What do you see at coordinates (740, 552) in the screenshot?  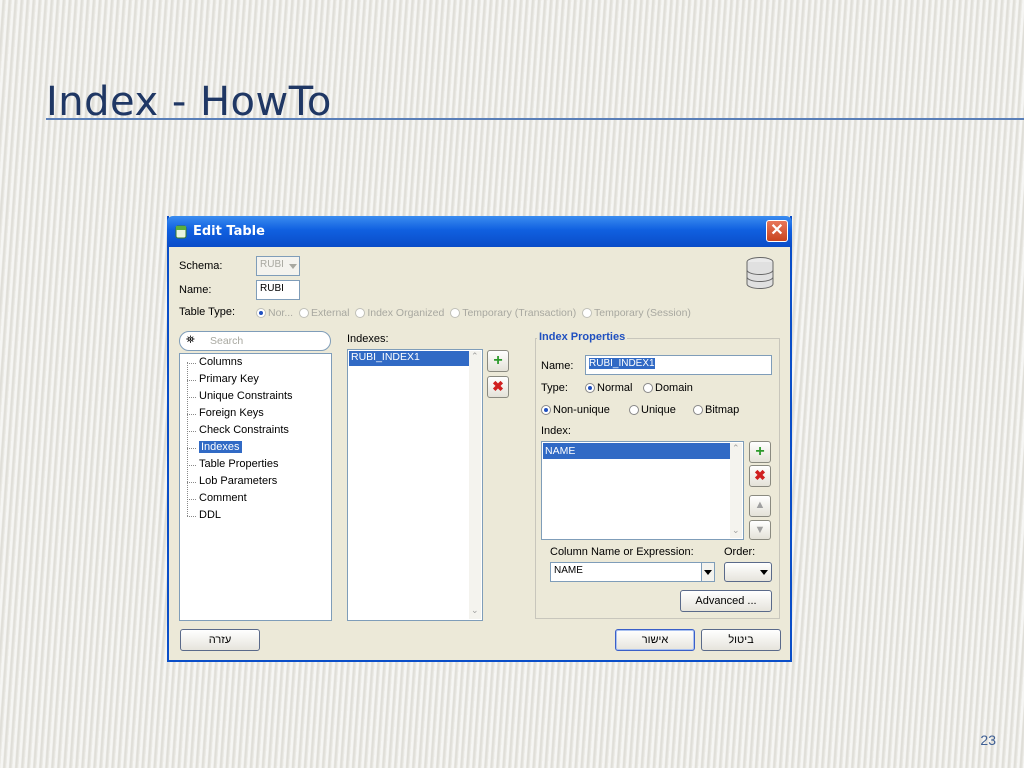 I see `order-label: Order:` at bounding box center [740, 552].